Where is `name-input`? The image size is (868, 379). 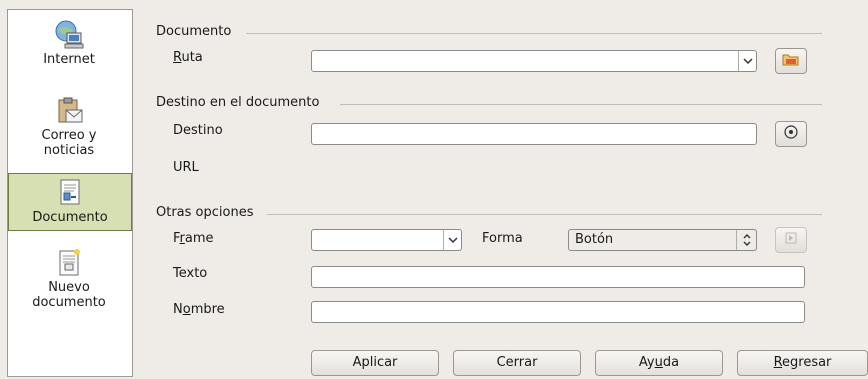
name-input is located at coordinates (558, 312).